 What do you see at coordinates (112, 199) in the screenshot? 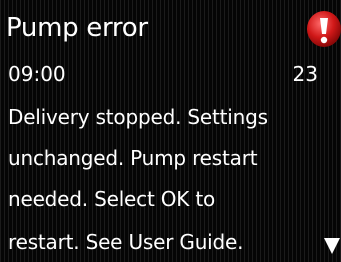
I see `message-line: needed. Select OK to` at bounding box center [112, 199].